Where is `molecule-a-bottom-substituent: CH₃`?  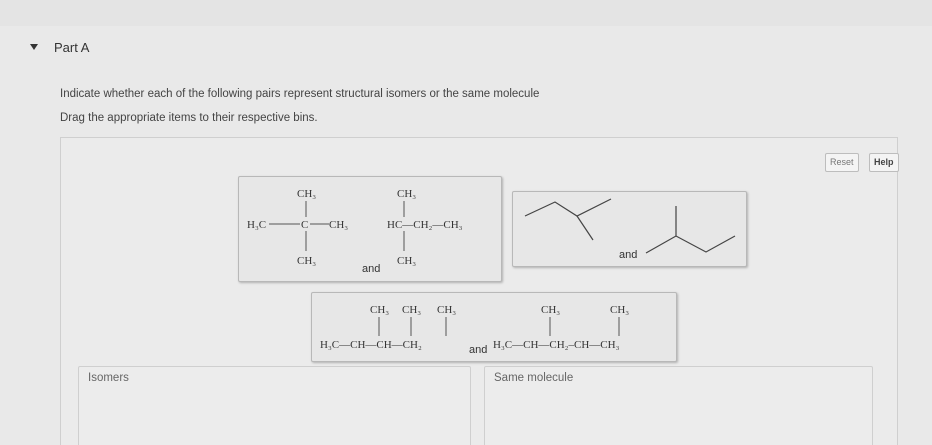 molecule-a-bottom-substituent: CH₃ is located at coordinates (306, 261).